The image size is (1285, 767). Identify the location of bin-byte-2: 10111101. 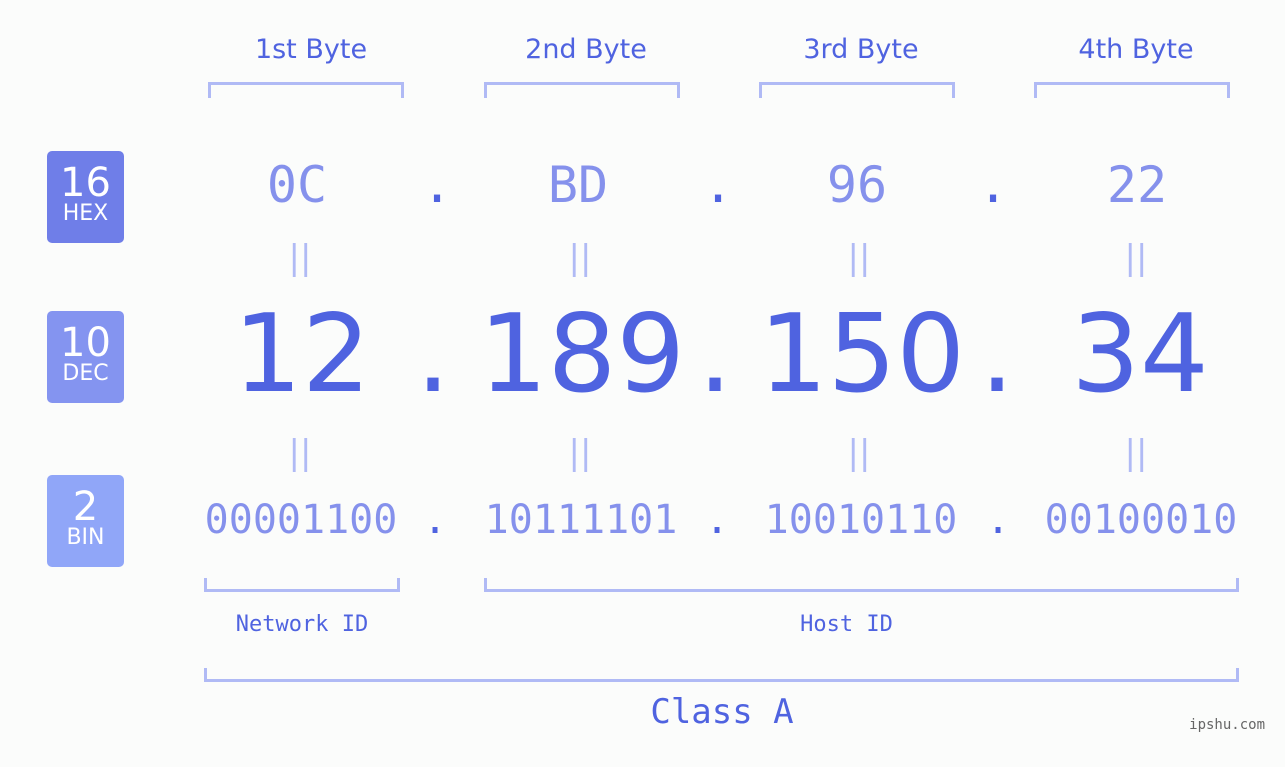
(581, 520).